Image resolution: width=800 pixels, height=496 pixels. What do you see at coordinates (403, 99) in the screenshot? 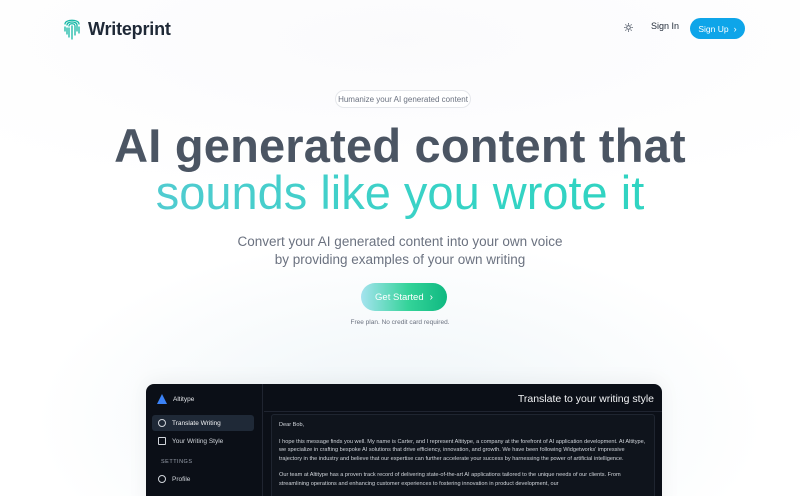
I see `tagline-pill: Humanize your AI generated content` at bounding box center [403, 99].